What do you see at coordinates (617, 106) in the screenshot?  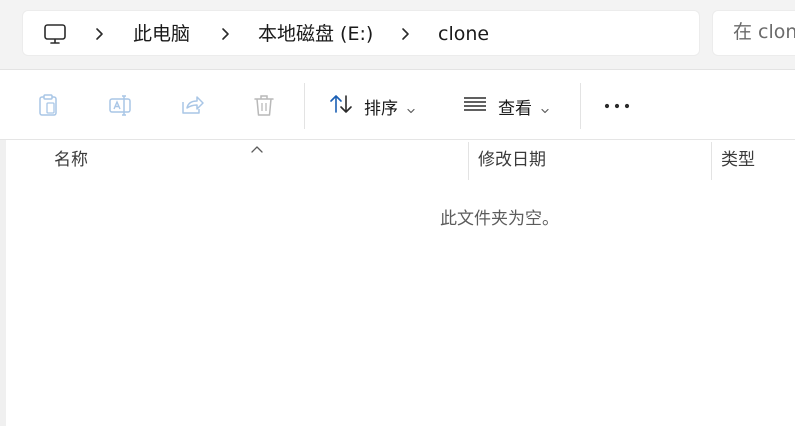 I see `more-dots-icon` at bounding box center [617, 106].